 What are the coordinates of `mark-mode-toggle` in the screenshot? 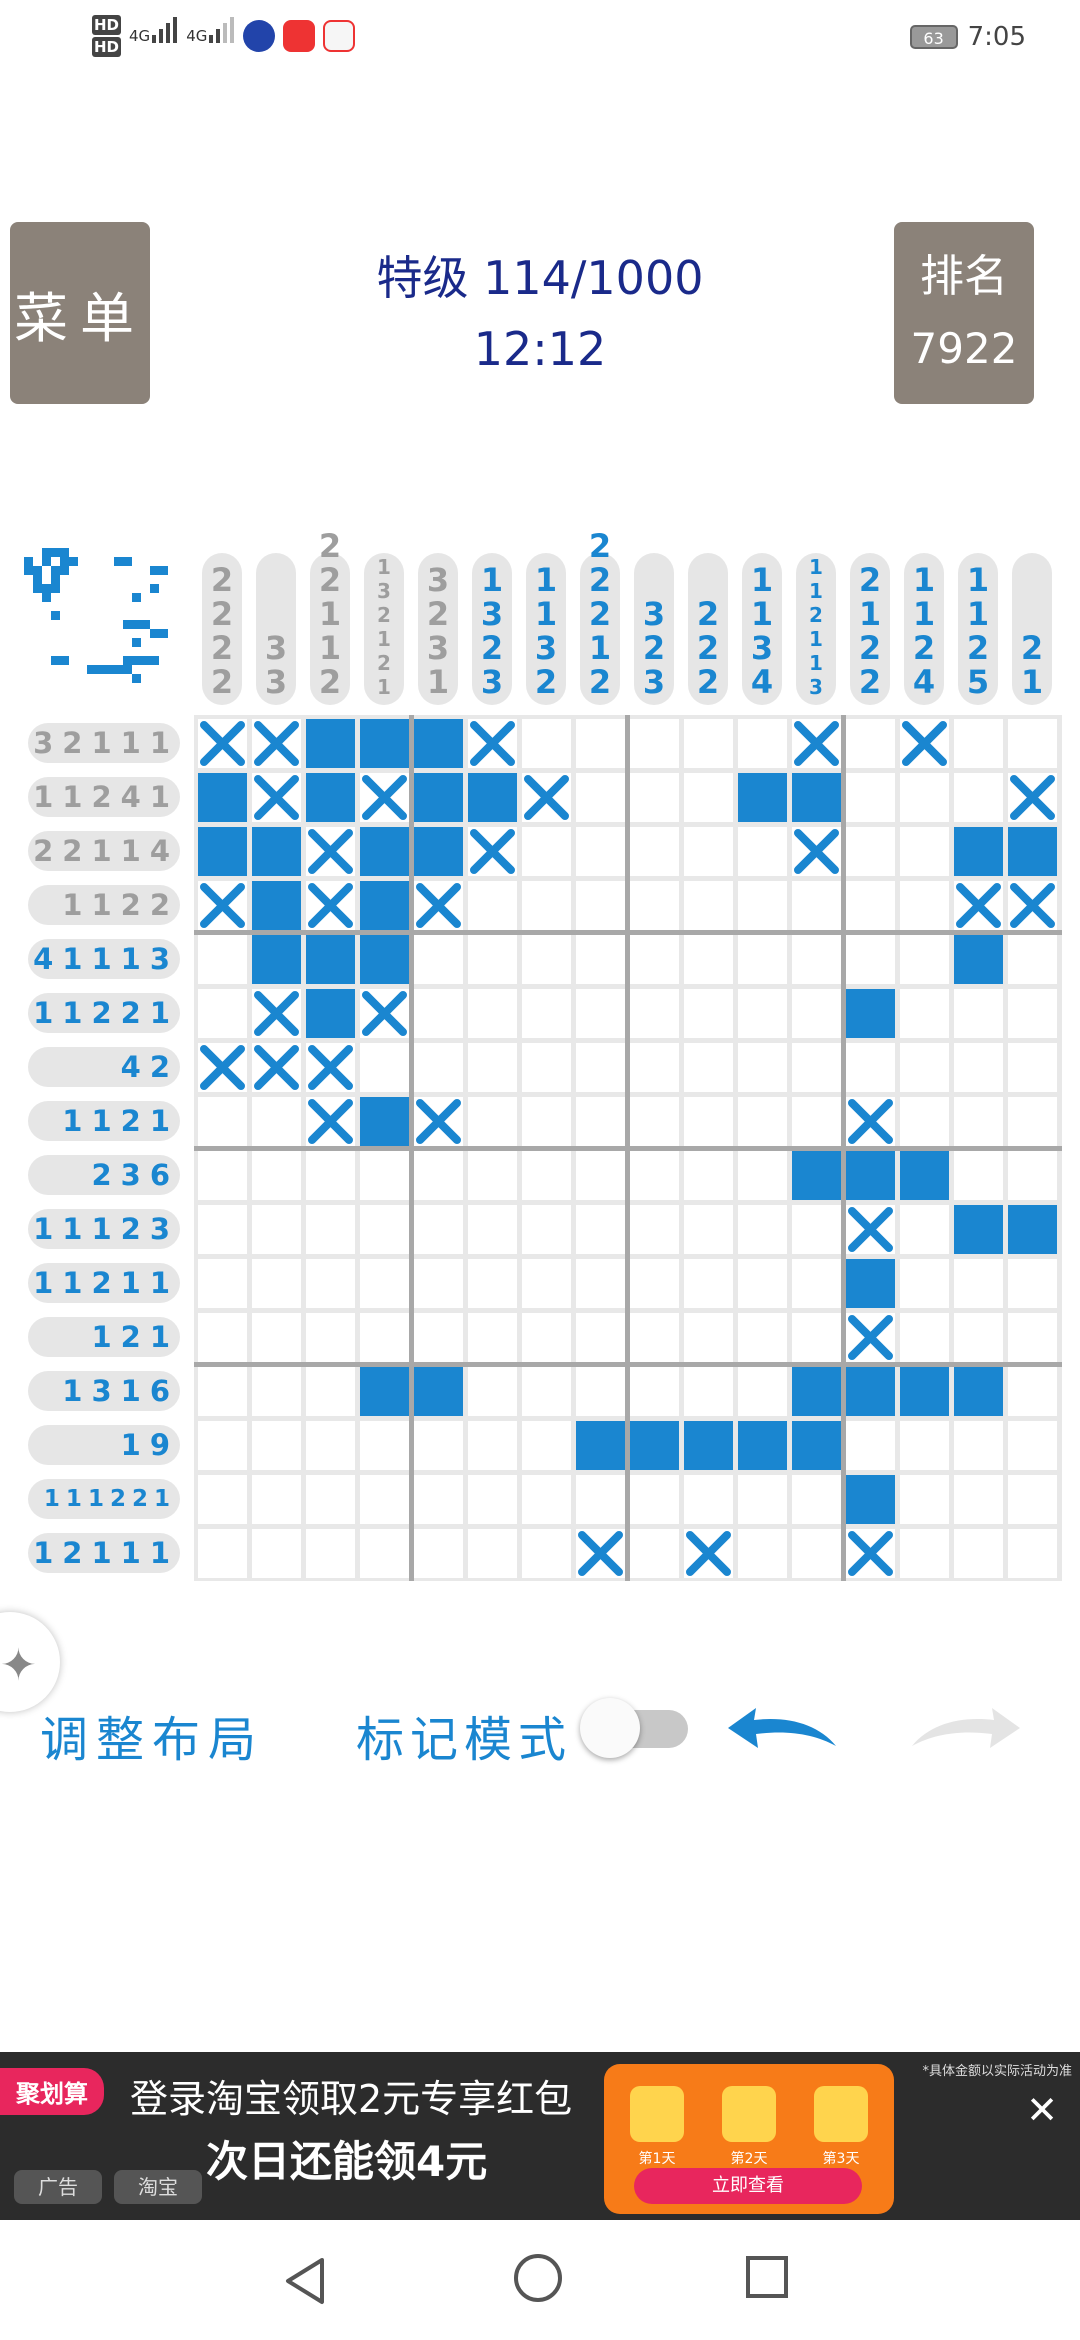 It's located at (636, 1728).